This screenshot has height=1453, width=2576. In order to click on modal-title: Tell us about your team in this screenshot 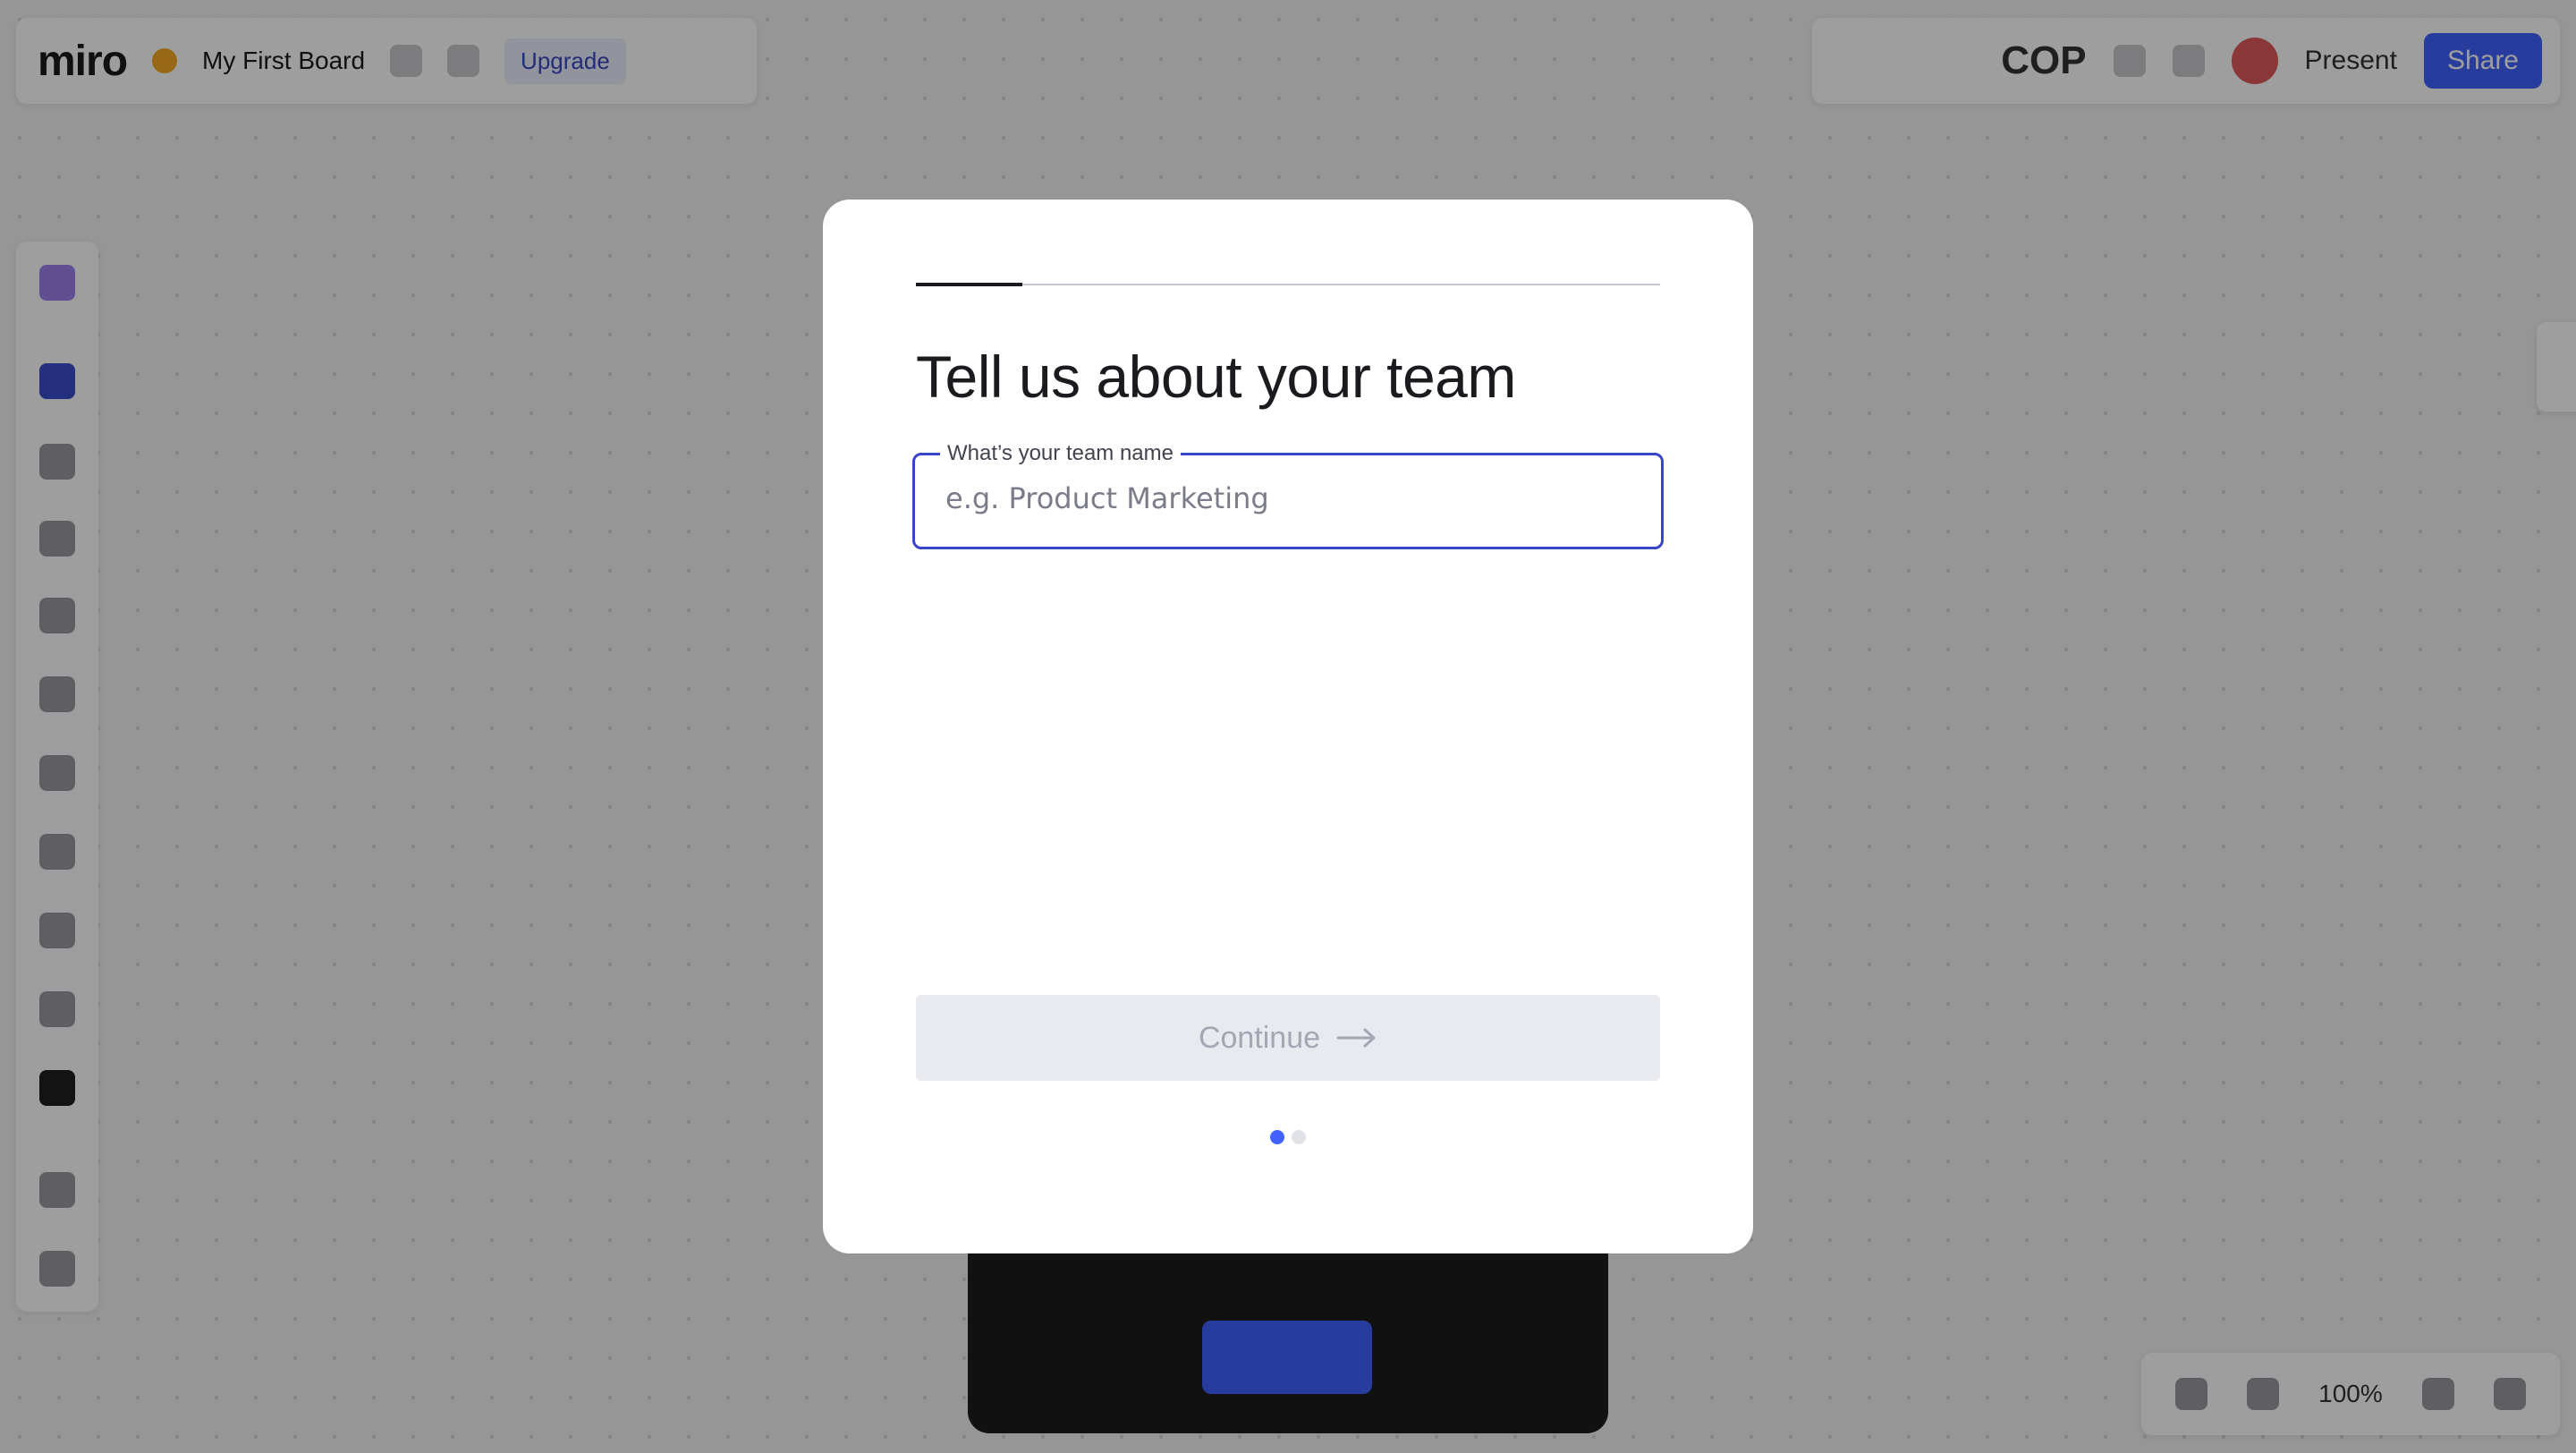, I will do `click(1216, 377)`.